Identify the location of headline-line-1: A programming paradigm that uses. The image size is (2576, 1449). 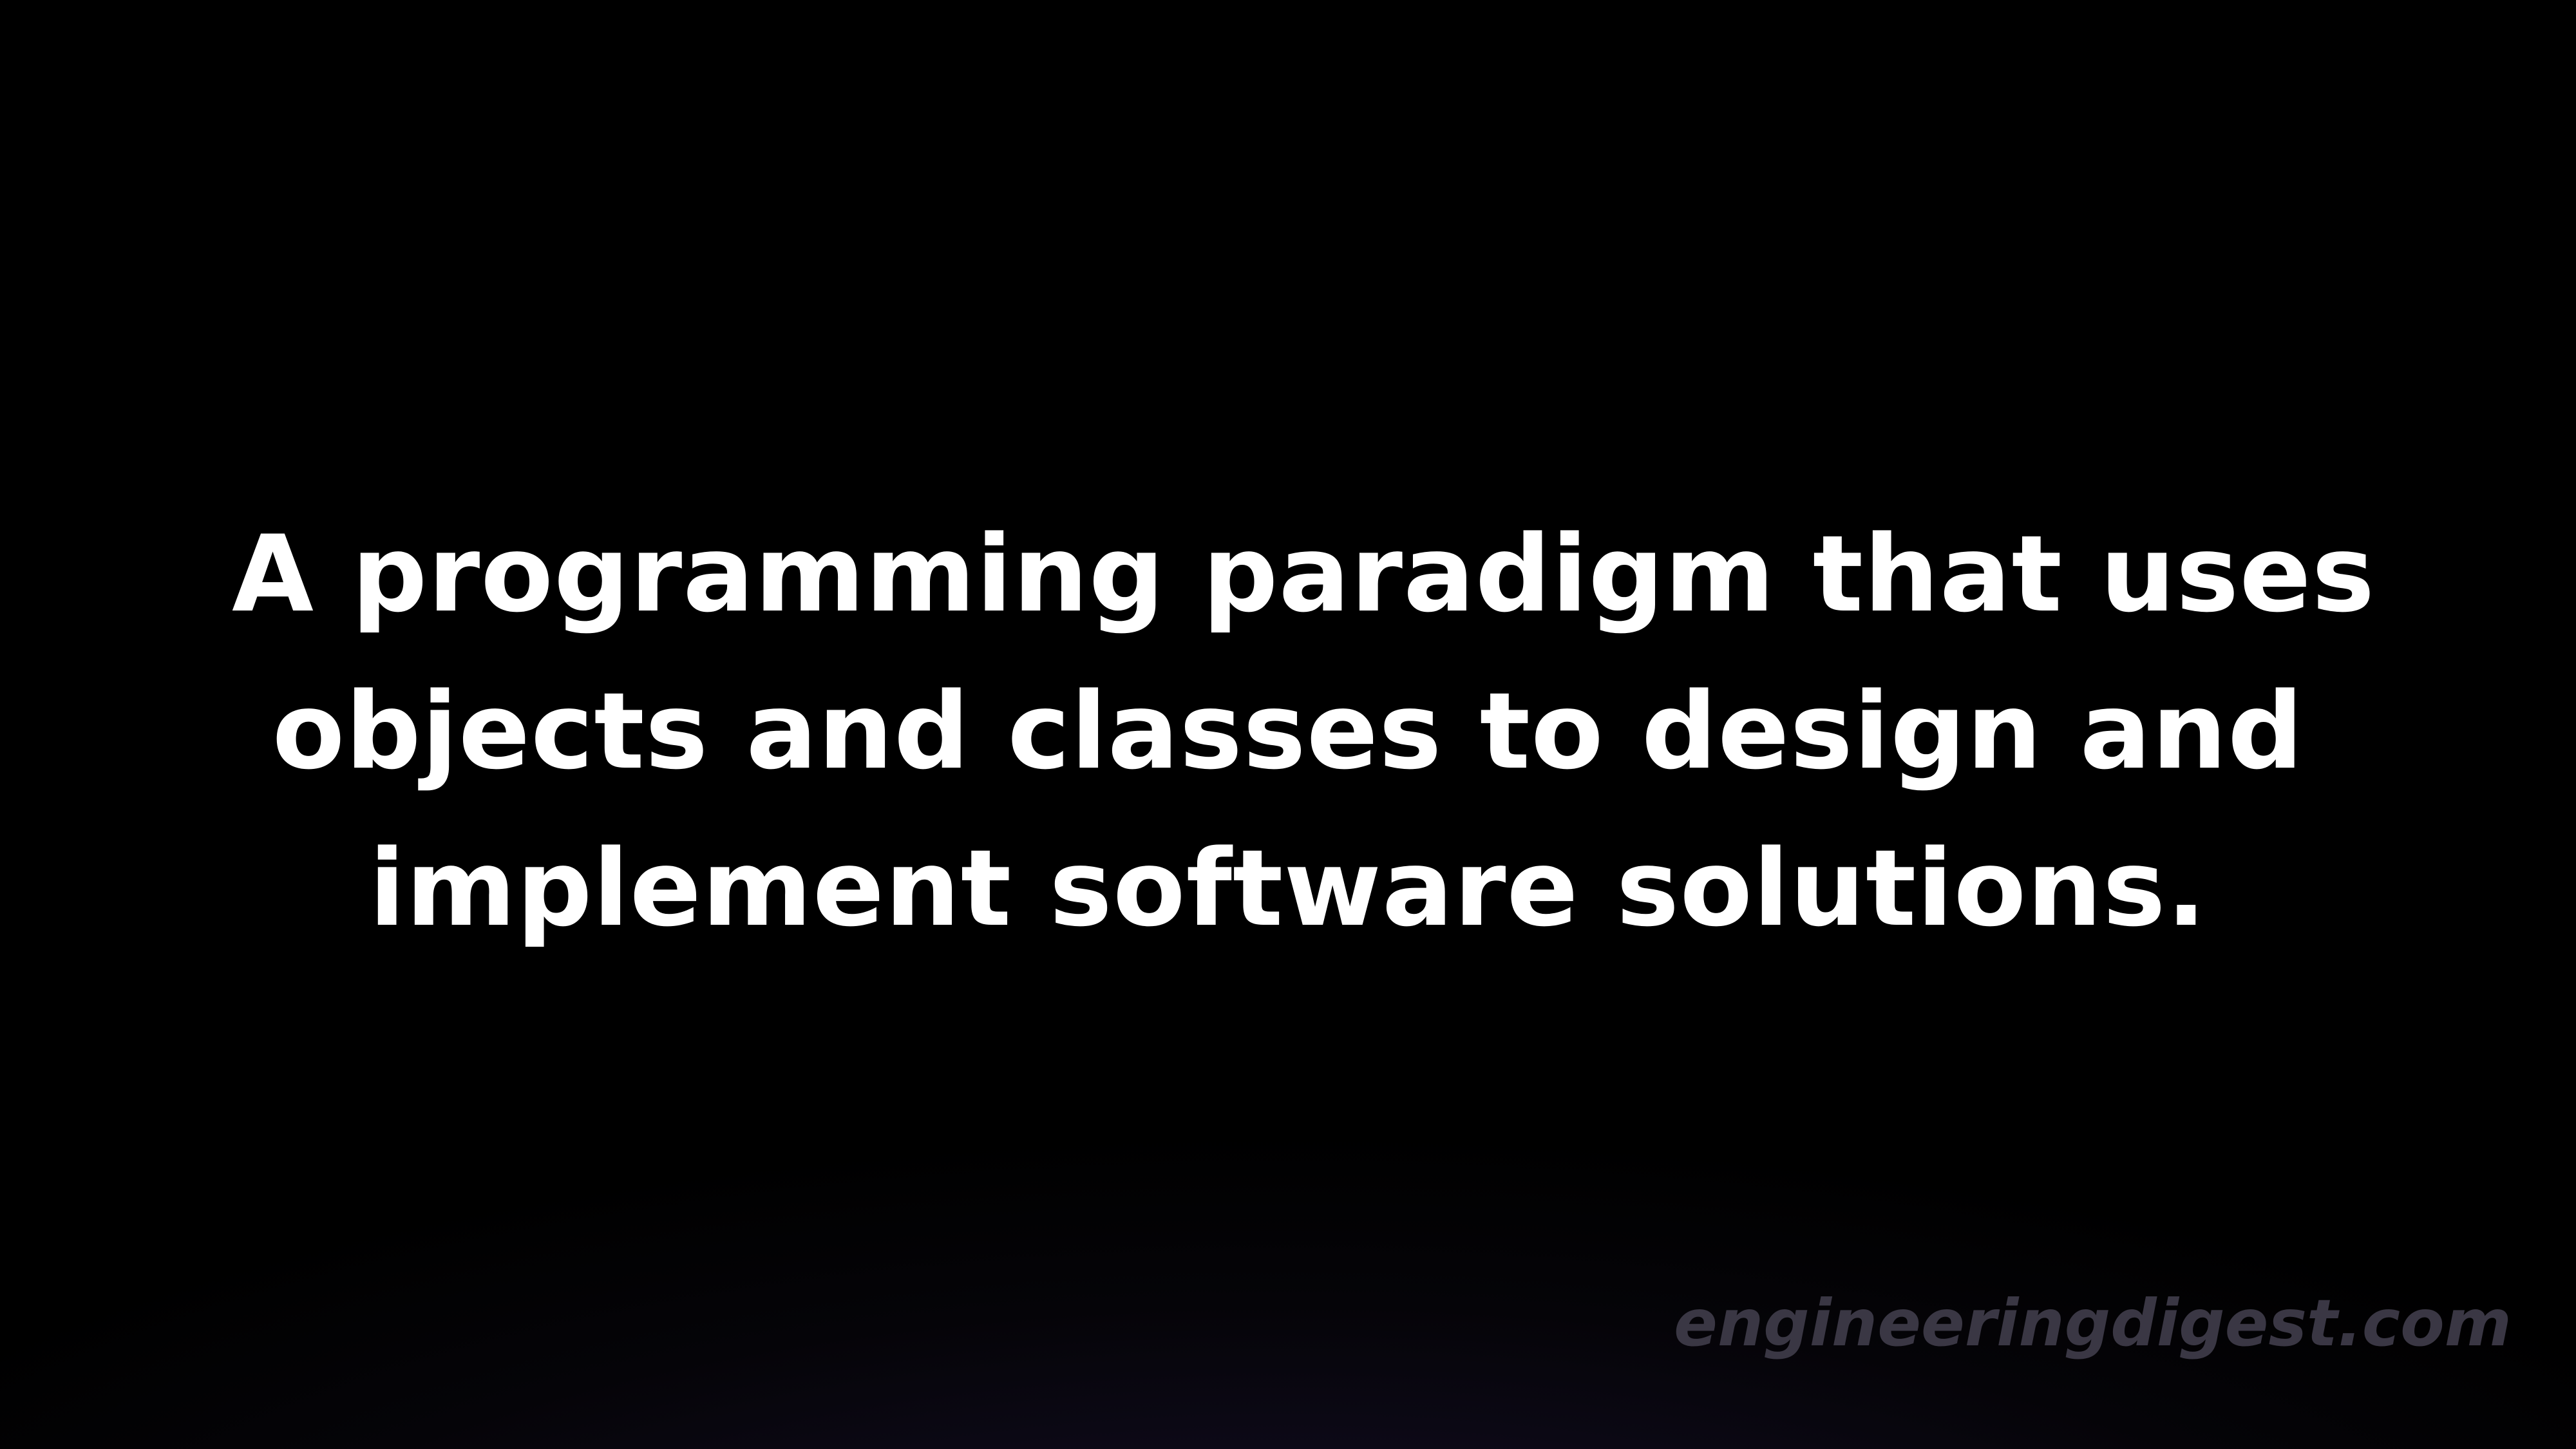
(1304, 574).